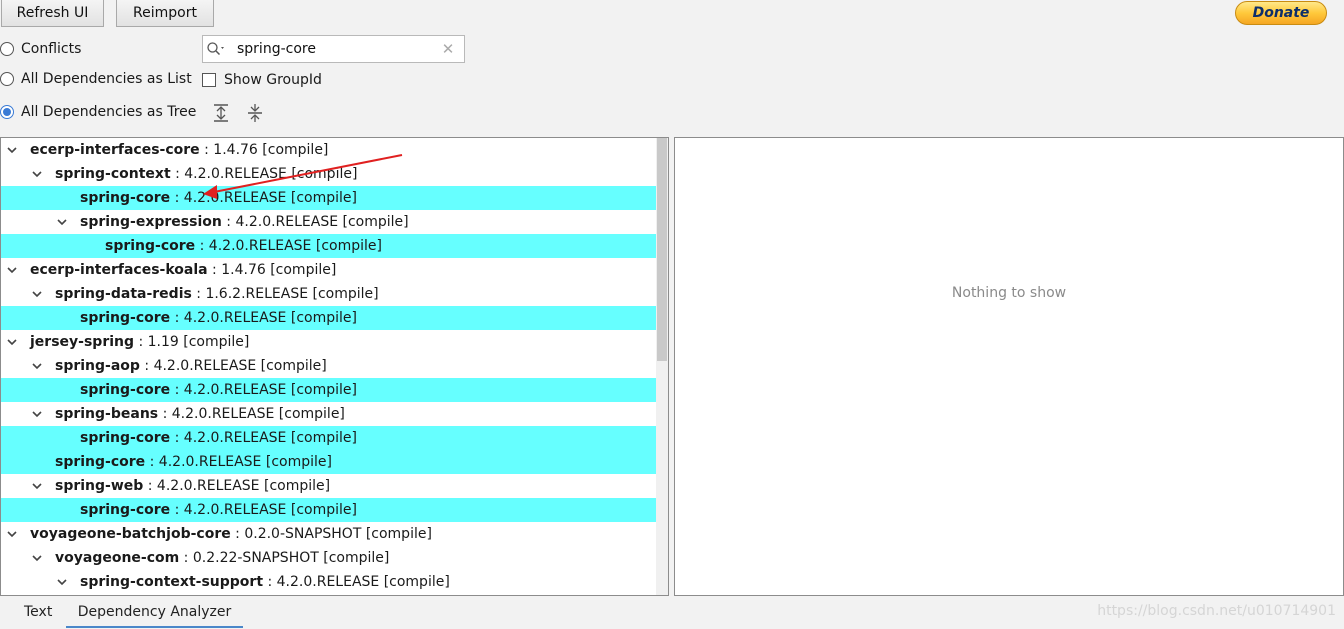  What do you see at coordinates (7, 112) in the screenshot?
I see `radio-circle-checked` at bounding box center [7, 112].